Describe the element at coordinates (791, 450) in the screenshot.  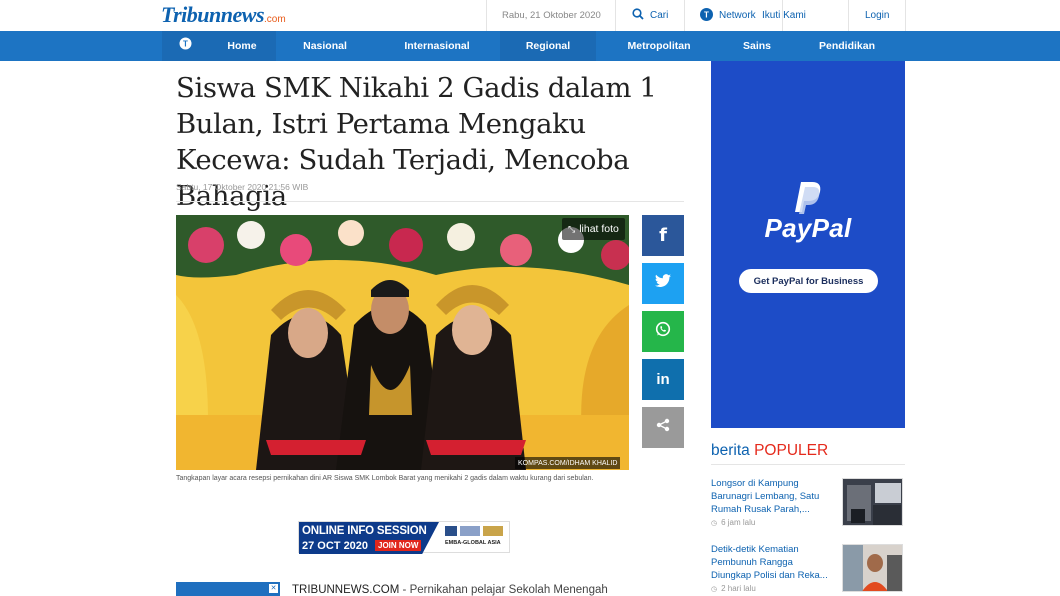
I see `popular-highlight: POPULER` at that location.